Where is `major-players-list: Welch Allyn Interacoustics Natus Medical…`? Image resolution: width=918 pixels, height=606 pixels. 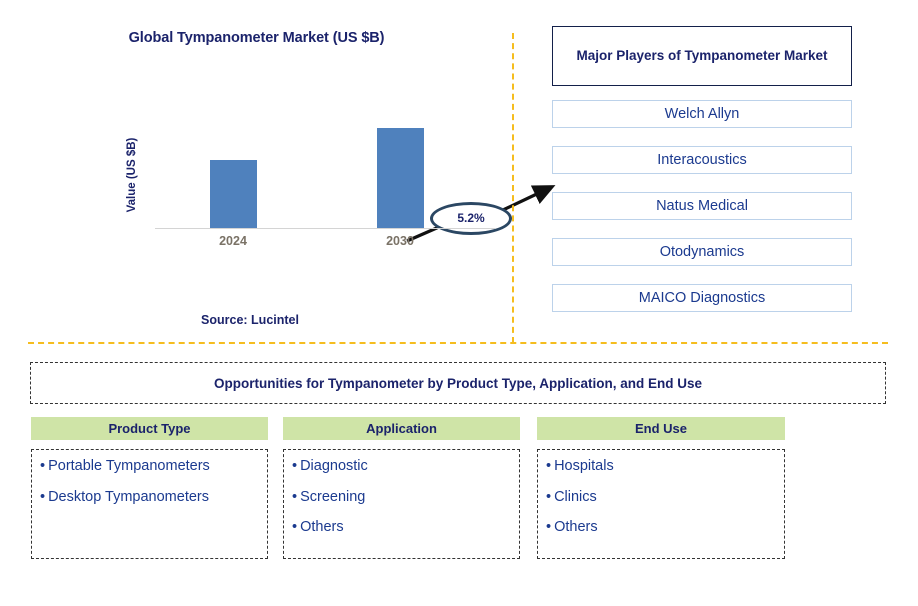 major-players-list: Welch Allyn Interacoustics Natus Medical… is located at coordinates (702, 206).